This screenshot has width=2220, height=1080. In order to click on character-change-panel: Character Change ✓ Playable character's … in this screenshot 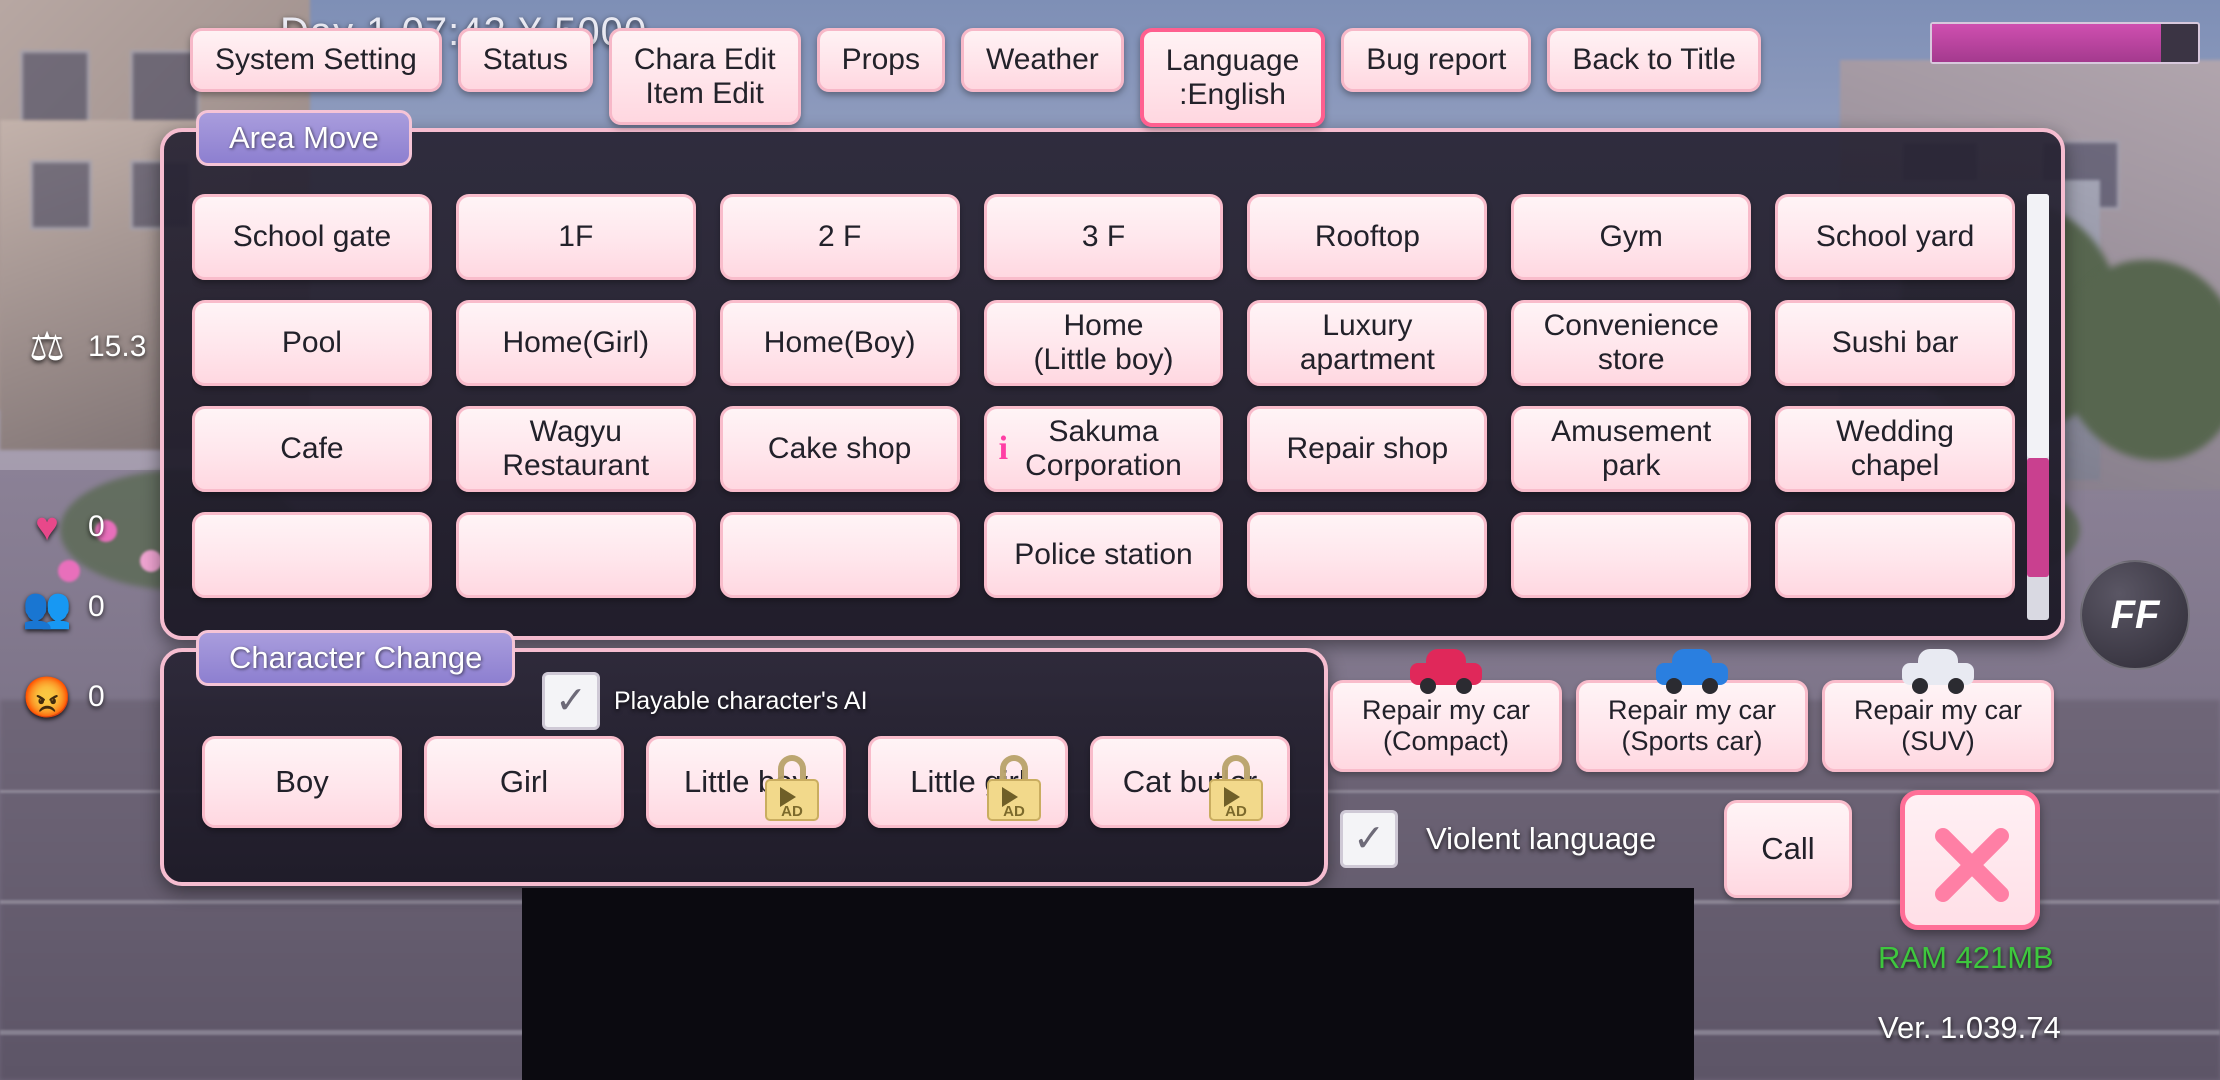, I will do `click(744, 758)`.